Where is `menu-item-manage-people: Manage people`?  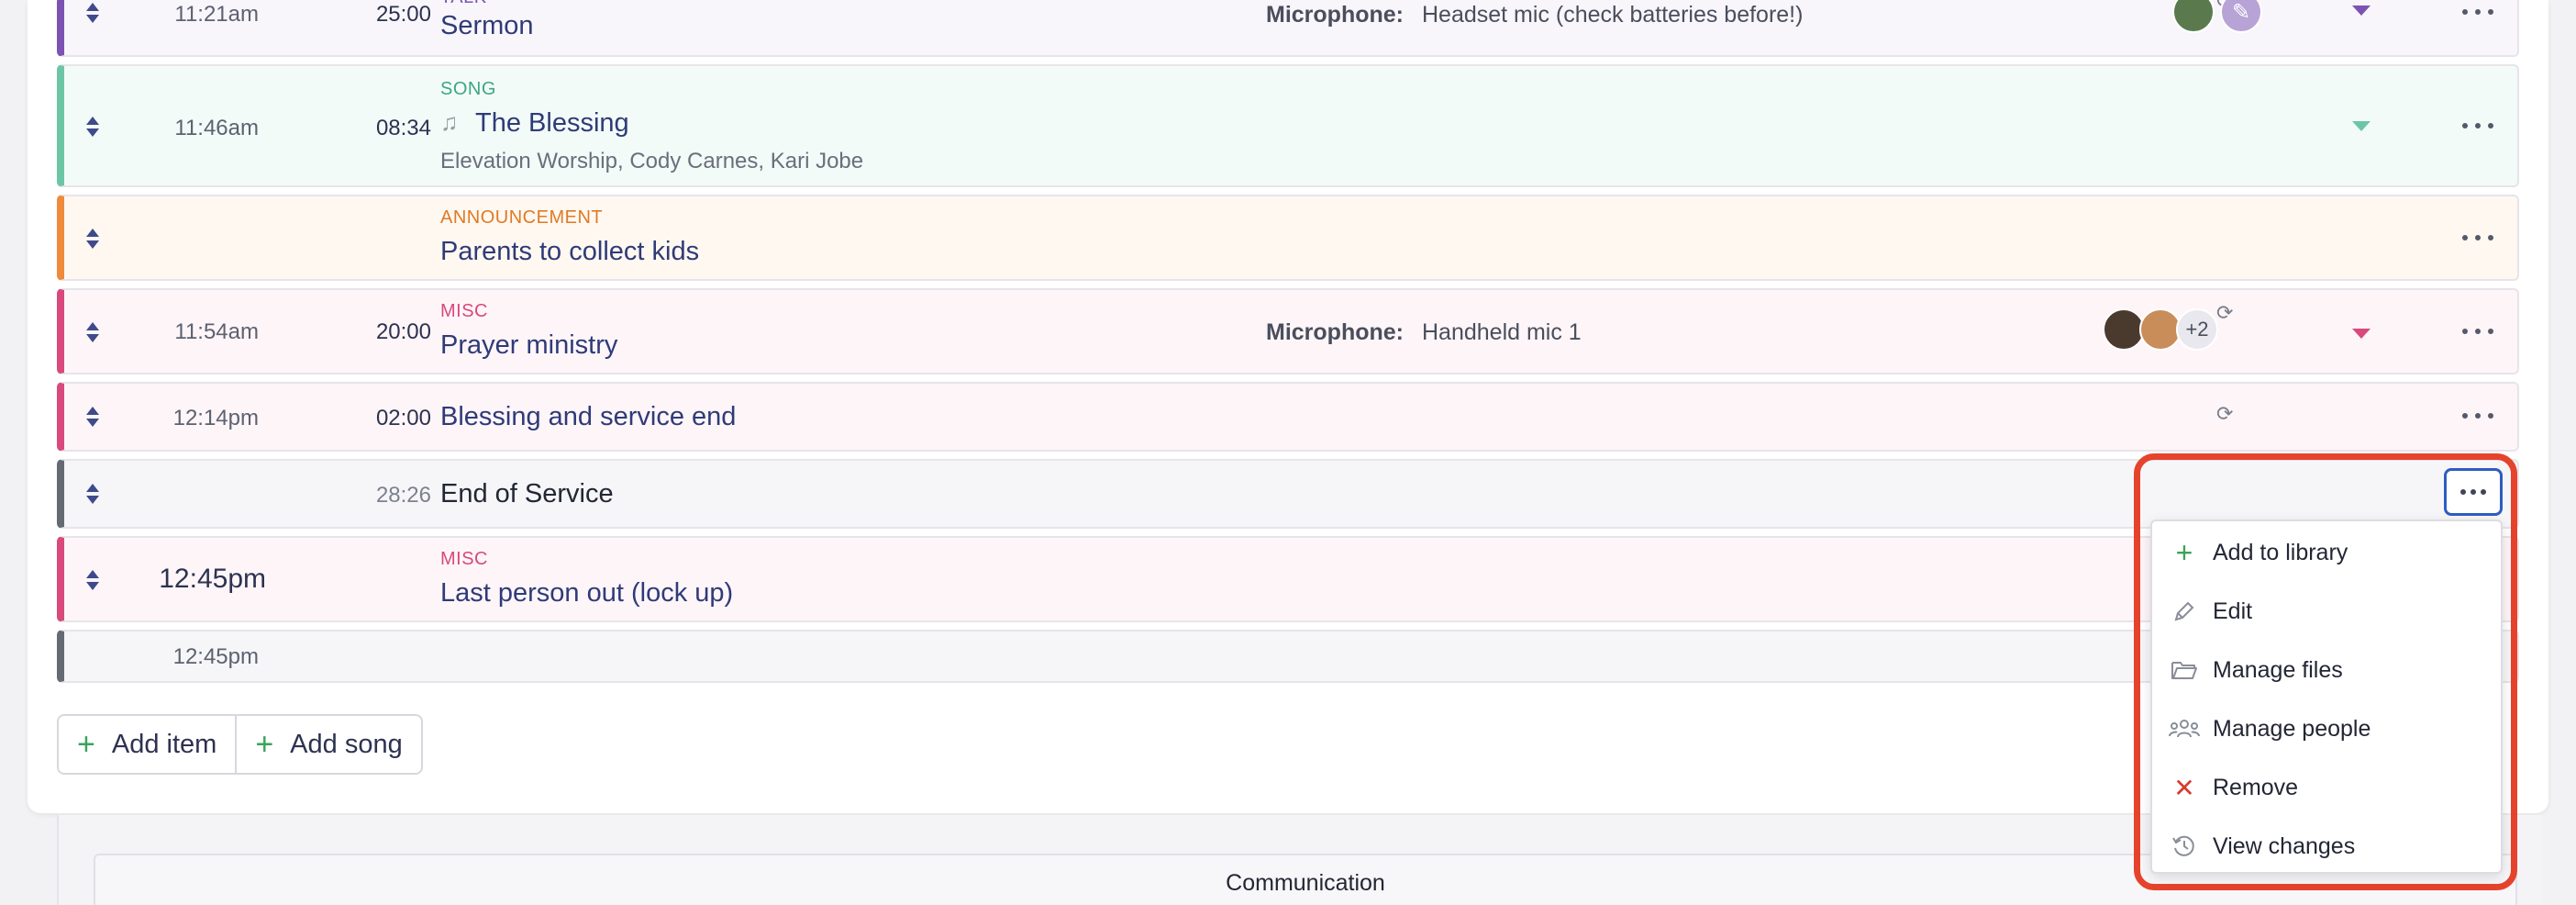
menu-item-manage-people: Manage people is located at coordinates (2326, 728).